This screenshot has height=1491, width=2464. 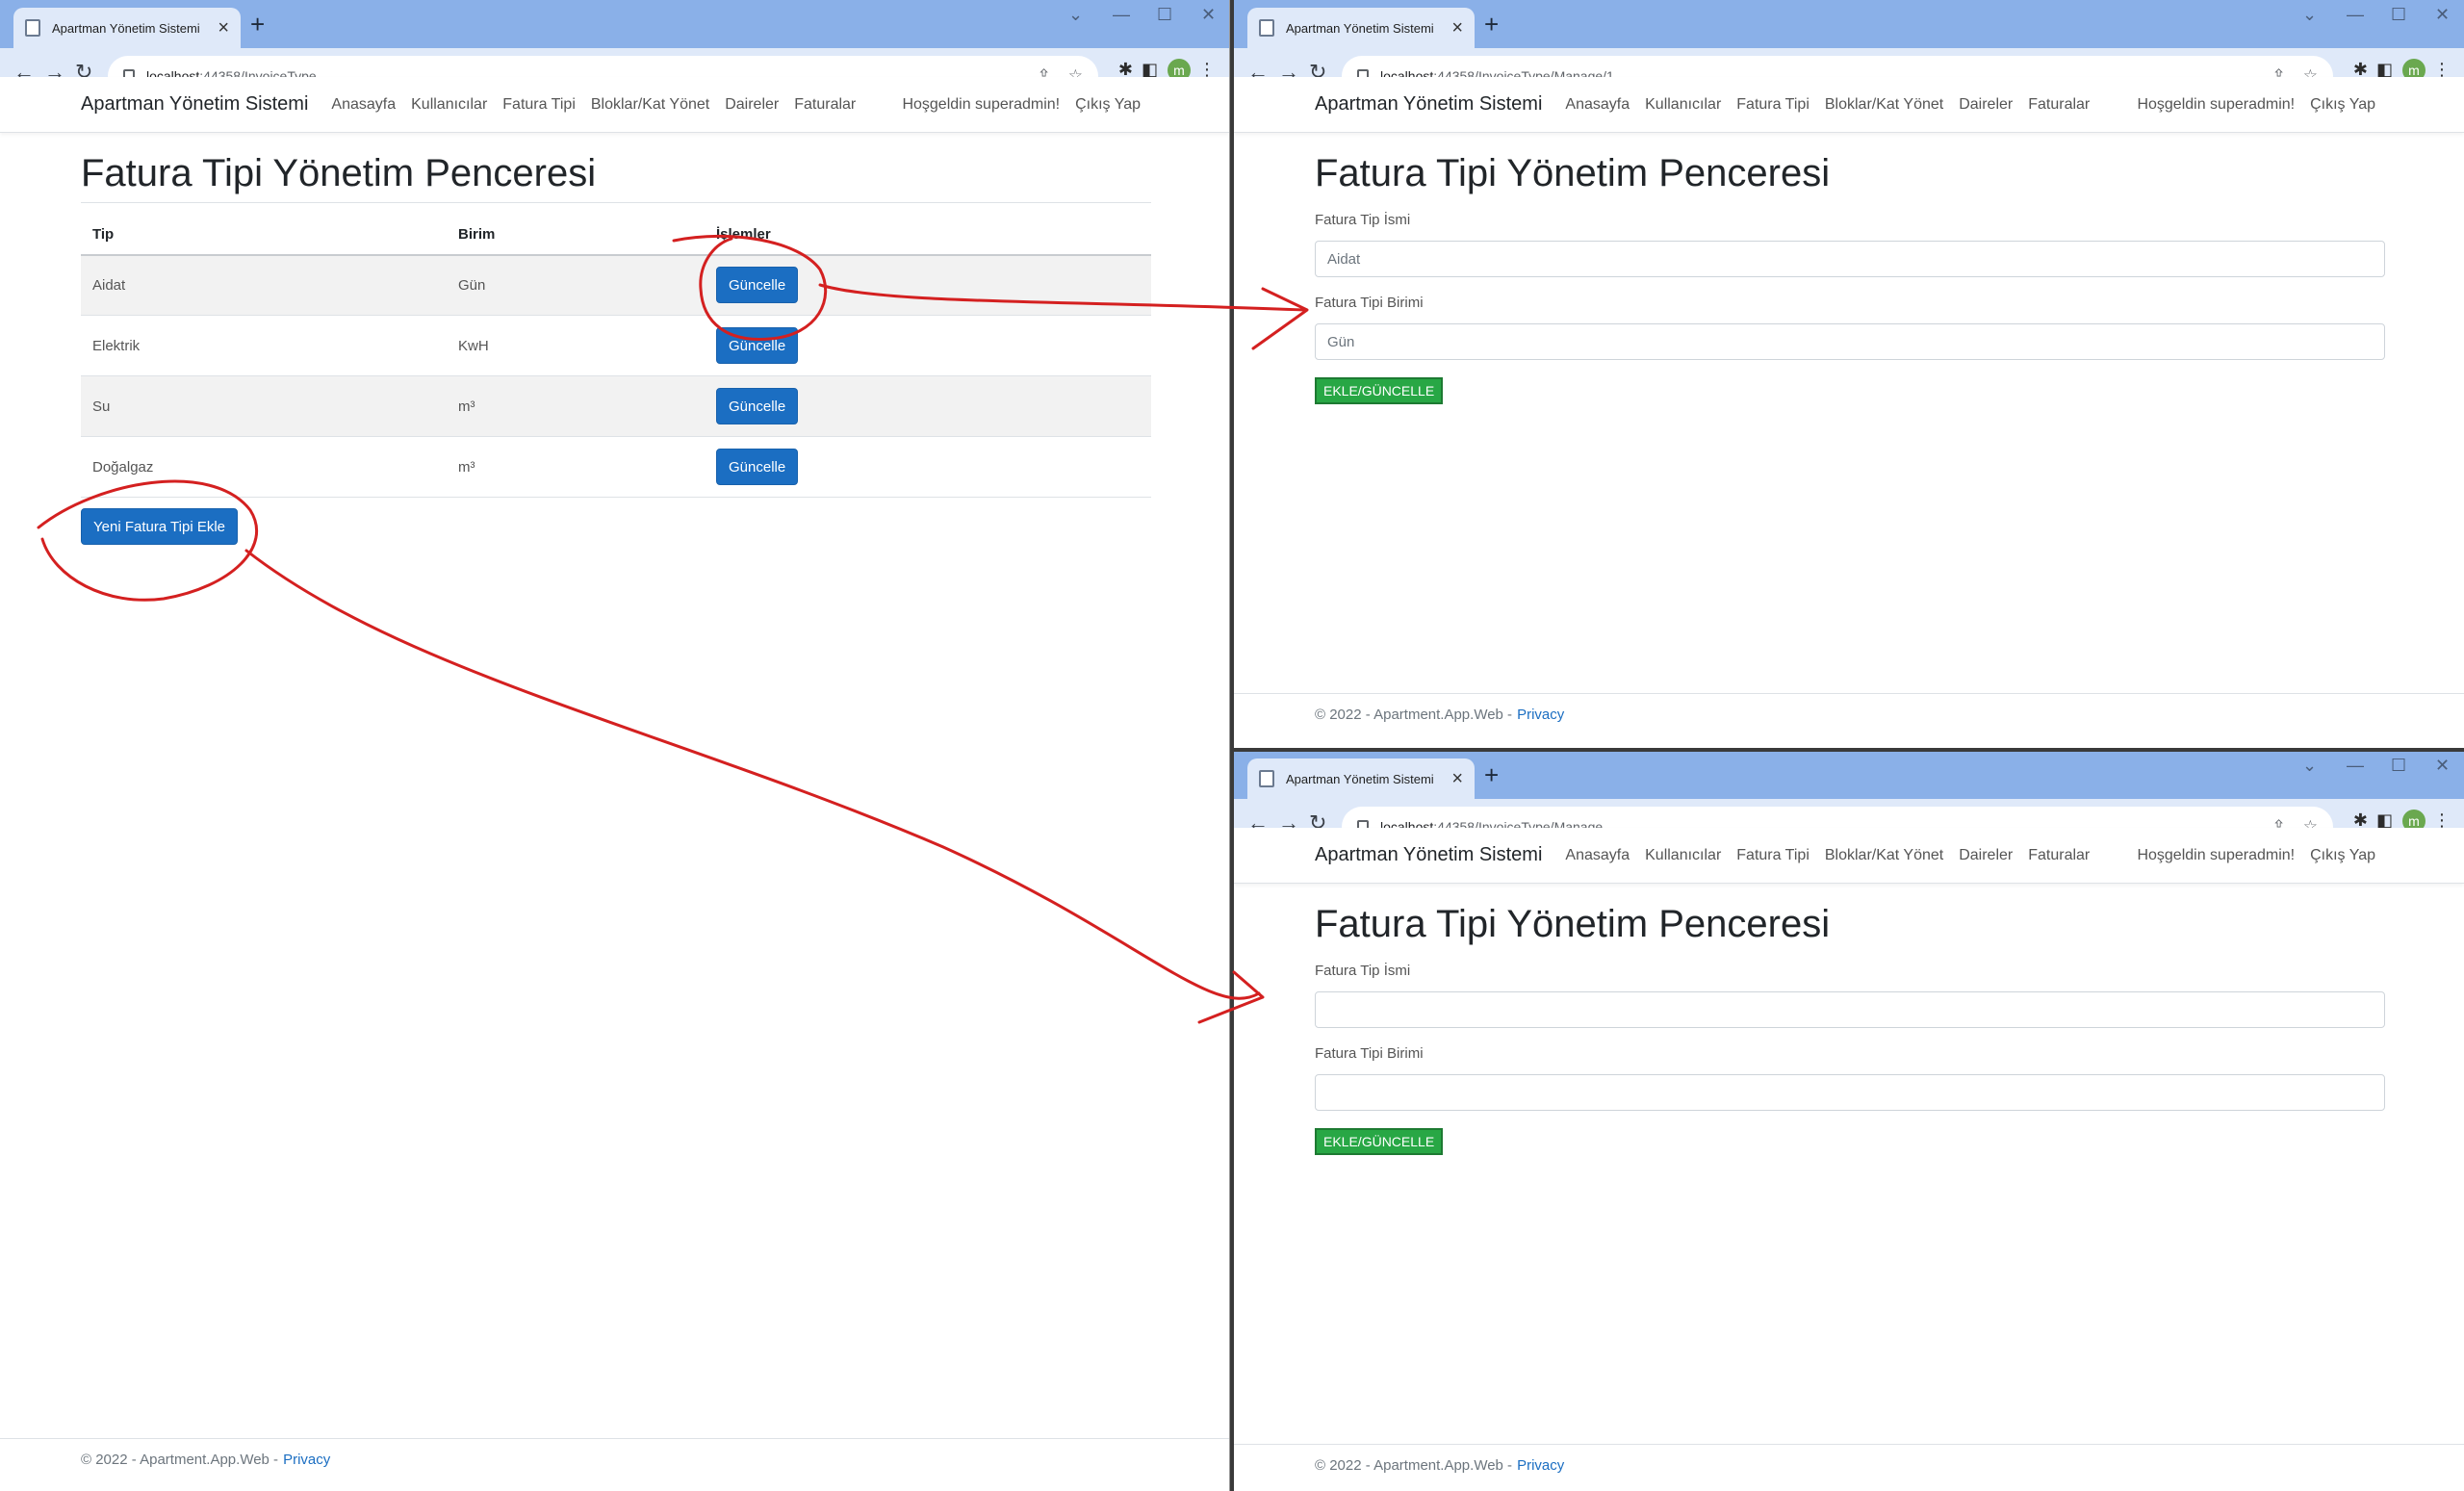 What do you see at coordinates (1850, 1009) in the screenshot?
I see `name-input` at bounding box center [1850, 1009].